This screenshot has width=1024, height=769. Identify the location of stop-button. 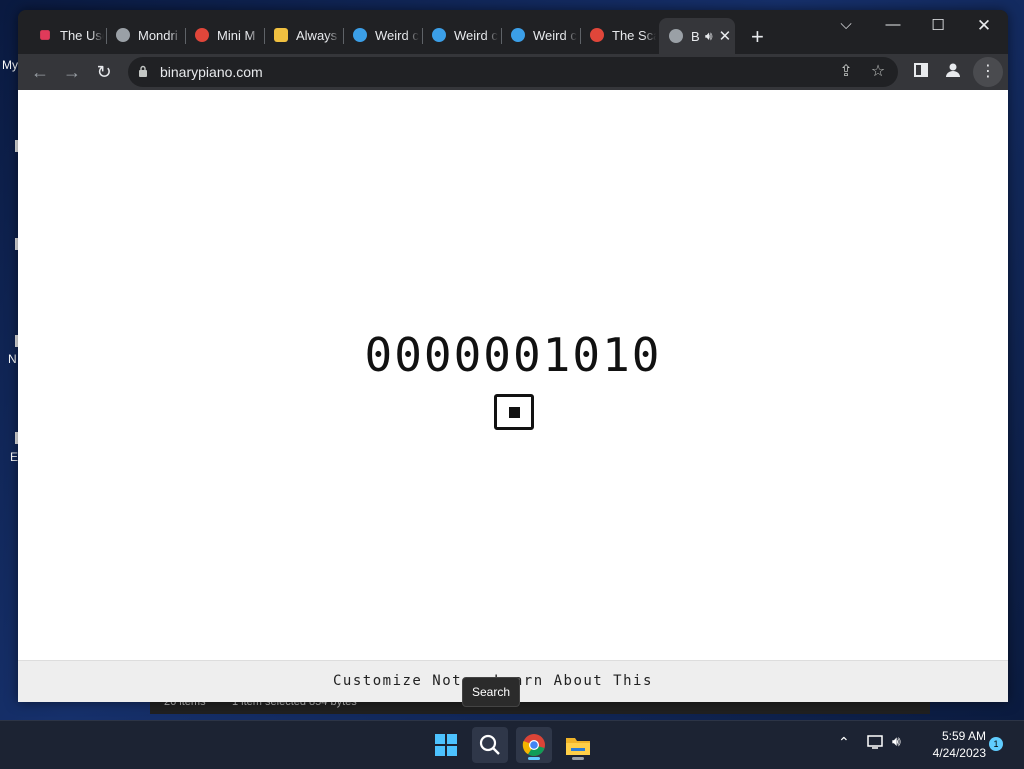
(514, 412).